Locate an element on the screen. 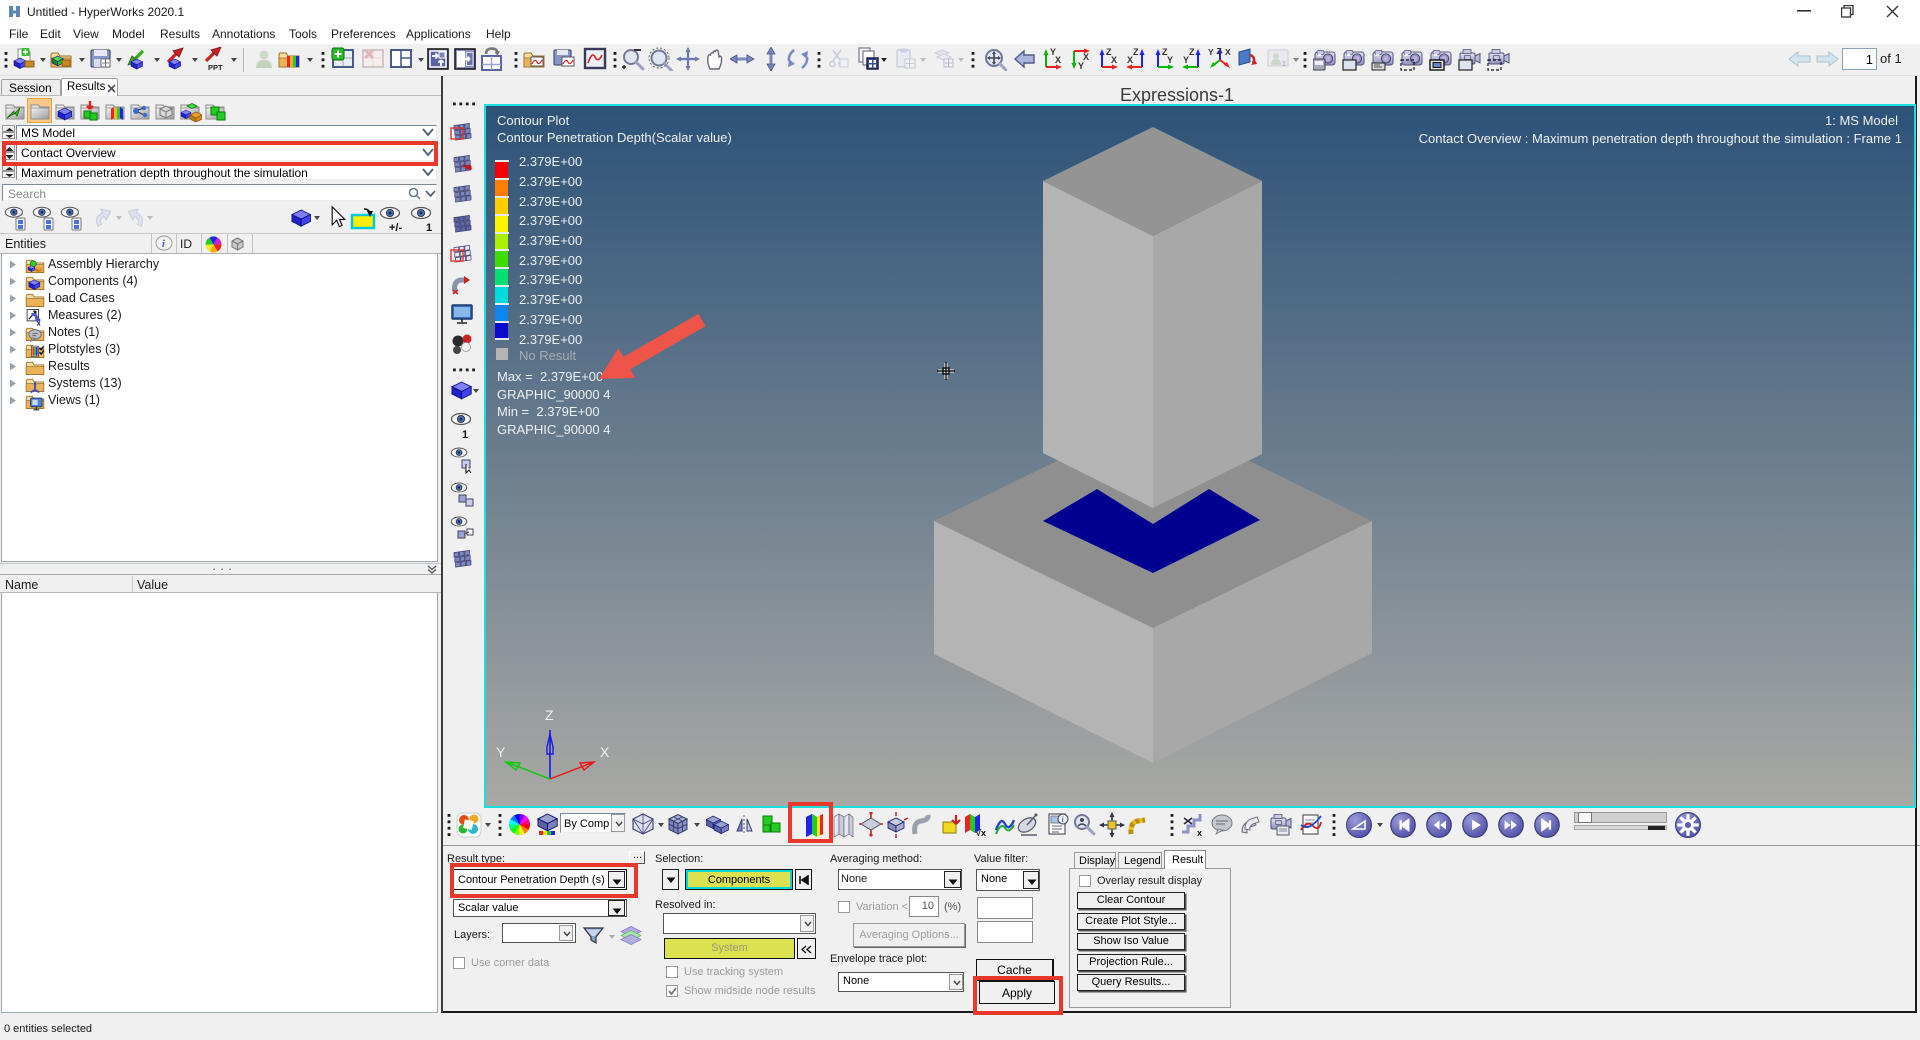 This screenshot has width=1920, height=1040. svg-text: PPT is located at coordinates (215, 67).